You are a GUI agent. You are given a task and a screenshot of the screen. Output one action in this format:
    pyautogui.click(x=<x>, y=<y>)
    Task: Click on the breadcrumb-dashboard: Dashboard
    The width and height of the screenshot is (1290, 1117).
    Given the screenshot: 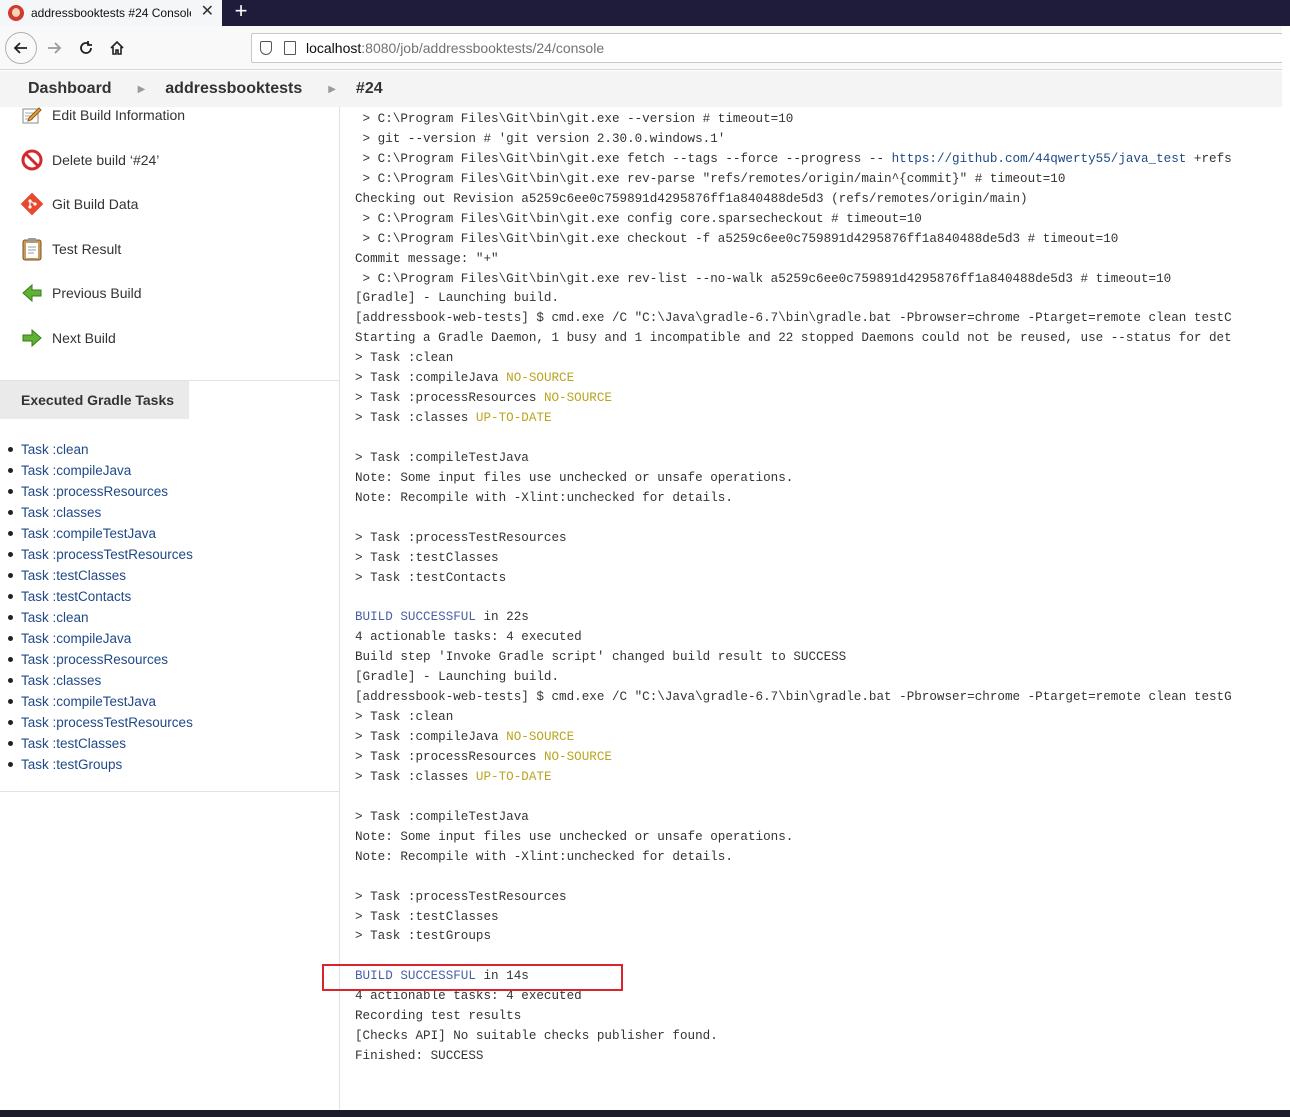 What is the action you would take?
    pyautogui.click(x=70, y=89)
    